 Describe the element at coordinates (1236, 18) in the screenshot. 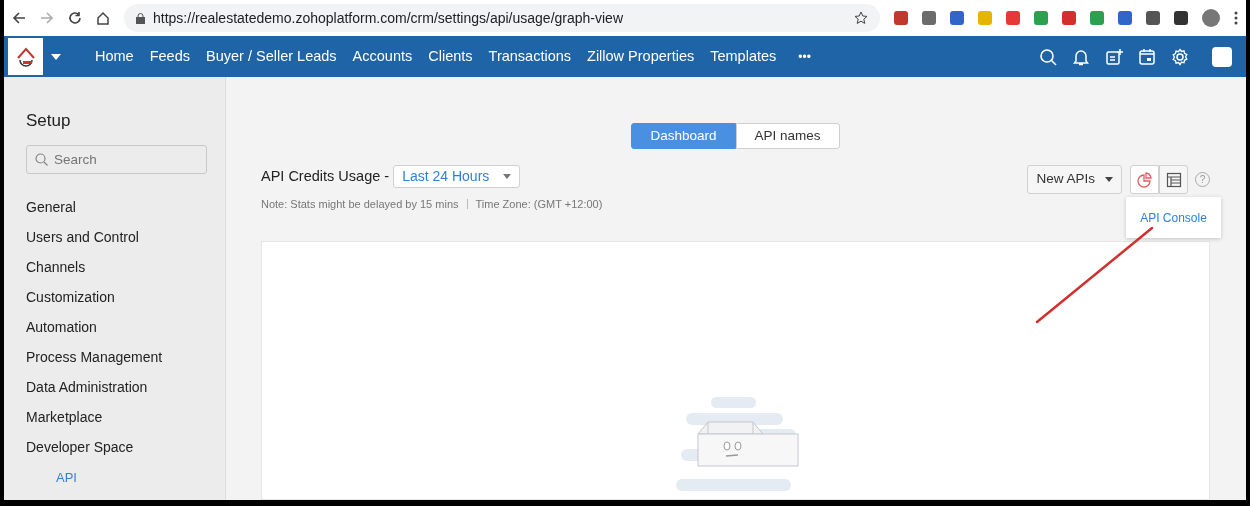

I see `more-vertical-icon` at that location.